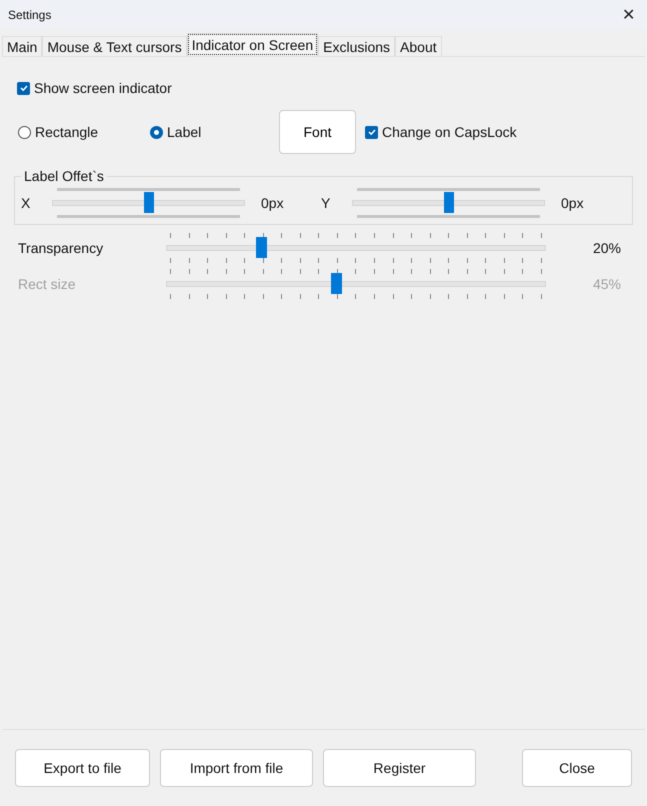 The height and width of the screenshot is (806, 647). What do you see at coordinates (252, 44) in the screenshot?
I see `tab: Indicator on Screen` at bounding box center [252, 44].